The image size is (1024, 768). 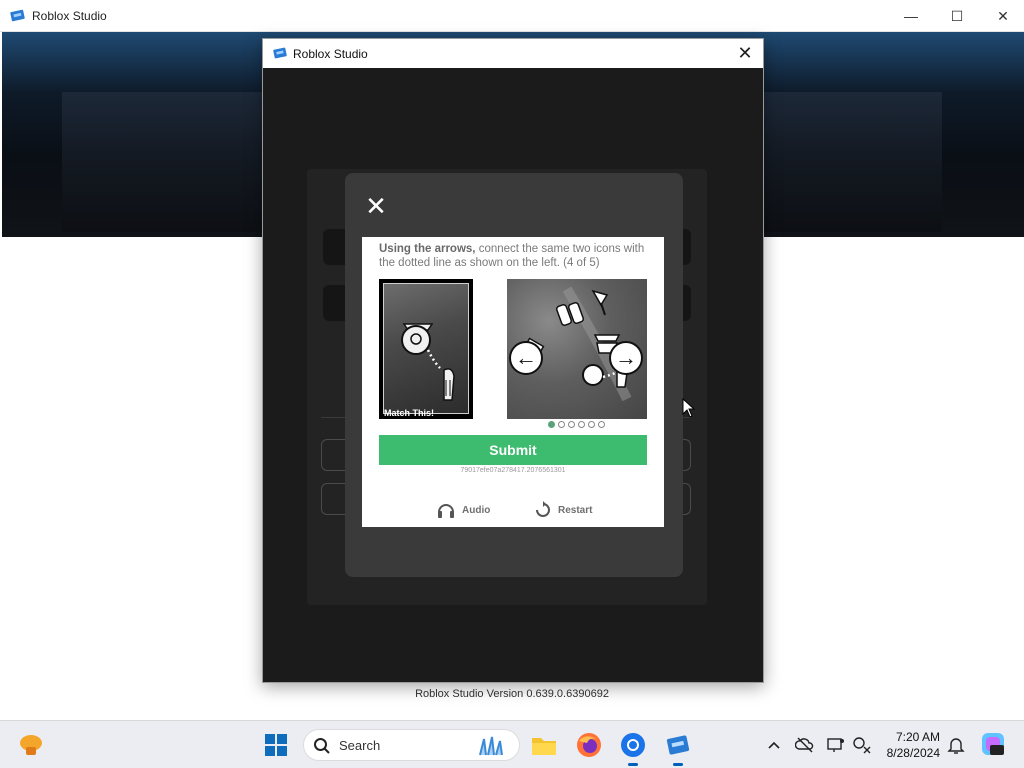 What do you see at coordinates (513, 450) in the screenshot?
I see `submit-button: Submit` at bounding box center [513, 450].